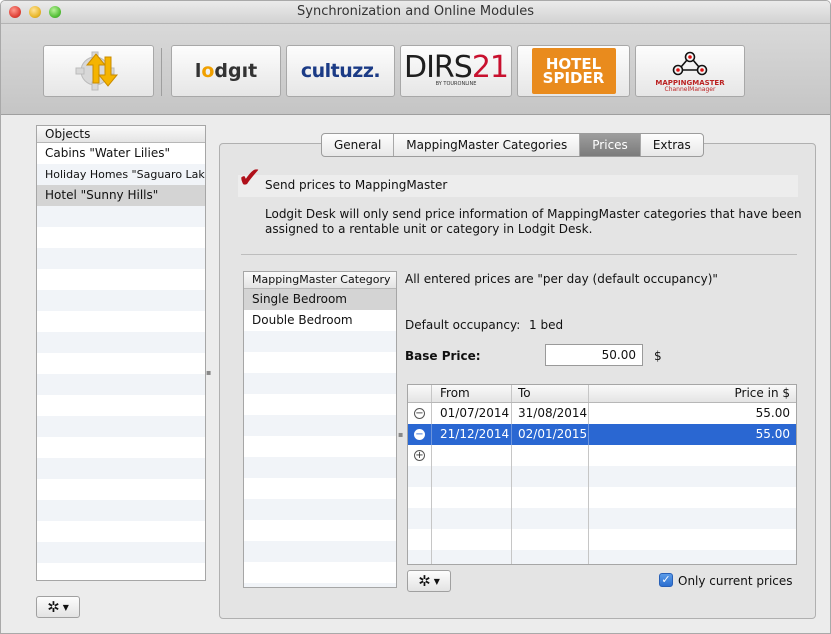  I want to click on lodgit-logo: lodgıt, so click(226, 71).